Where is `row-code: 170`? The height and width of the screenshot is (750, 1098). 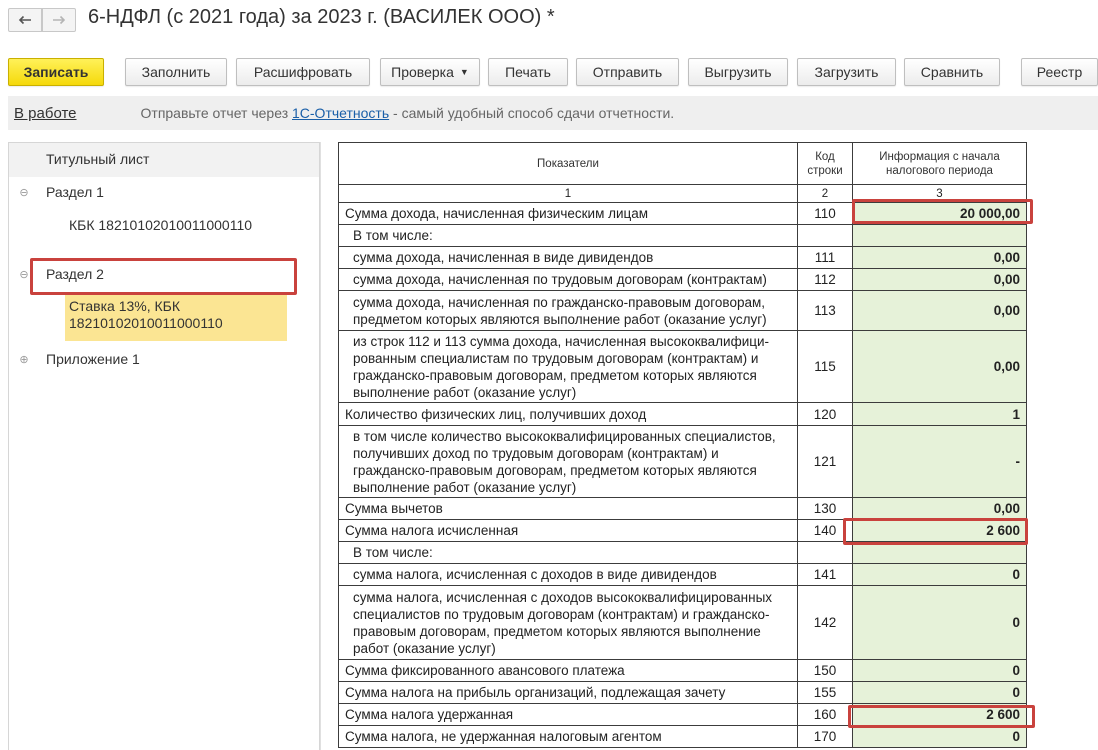
row-code: 170 is located at coordinates (825, 736).